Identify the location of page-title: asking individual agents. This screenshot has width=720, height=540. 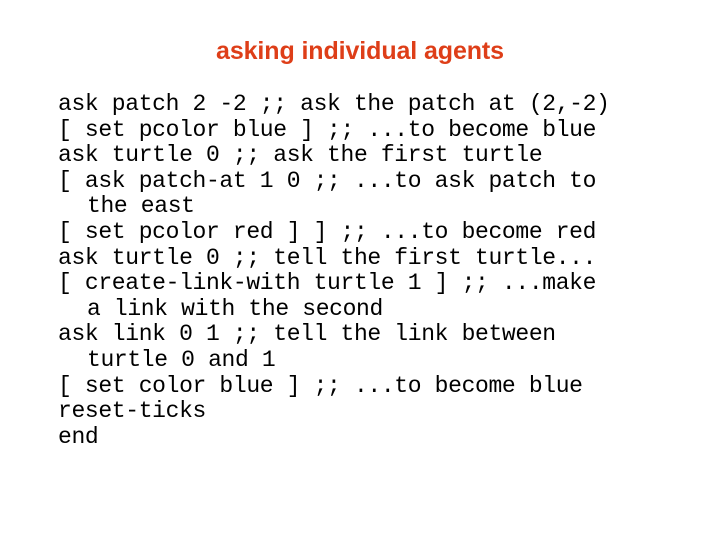
(360, 51).